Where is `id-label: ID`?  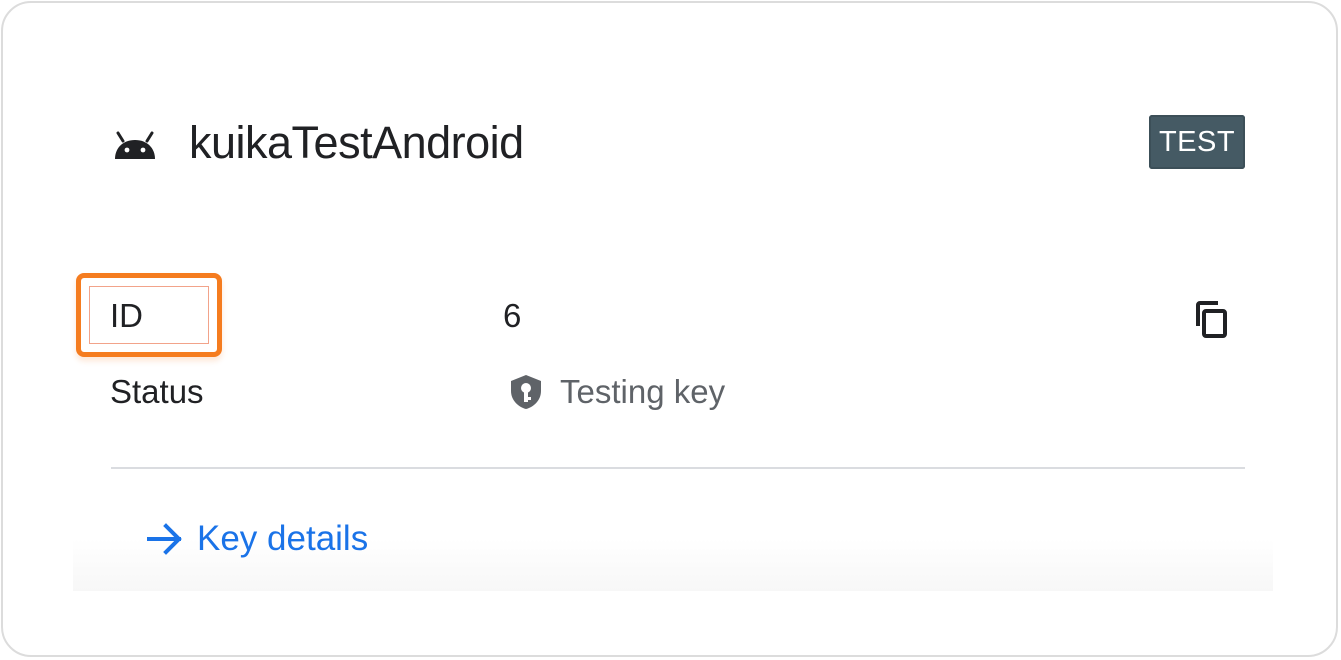
id-label: ID is located at coordinates (126, 315).